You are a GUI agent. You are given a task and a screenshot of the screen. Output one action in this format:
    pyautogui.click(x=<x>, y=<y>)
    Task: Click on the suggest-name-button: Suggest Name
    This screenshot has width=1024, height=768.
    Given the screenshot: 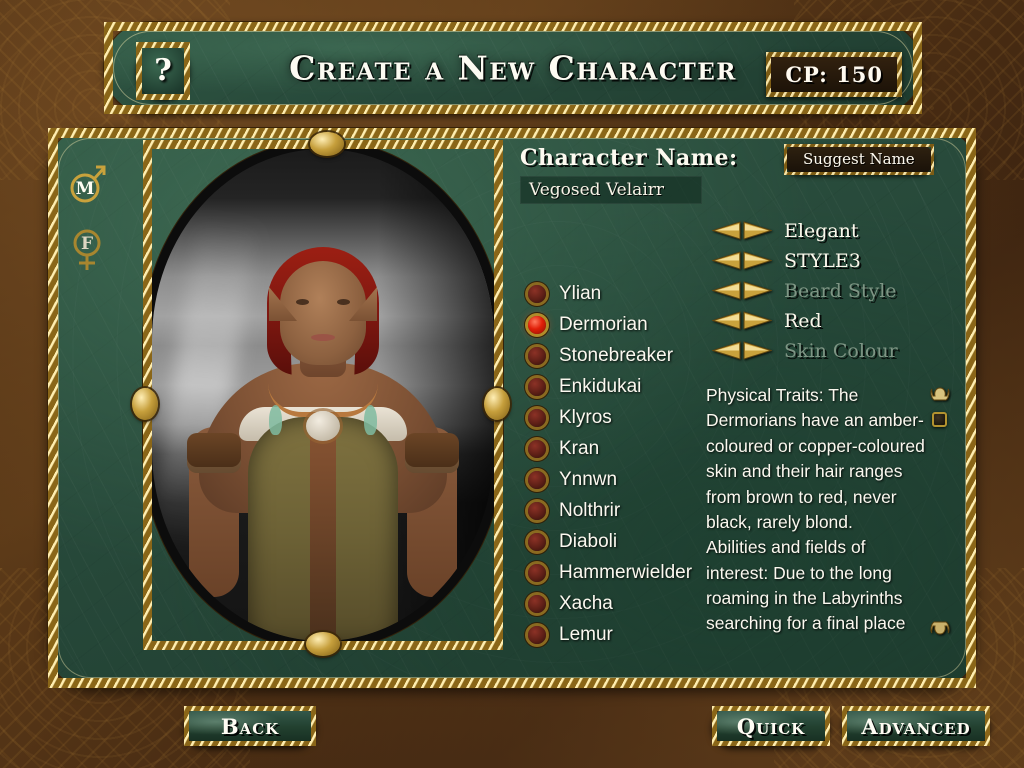 What is the action you would take?
    pyautogui.click(x=859, y=159)
    